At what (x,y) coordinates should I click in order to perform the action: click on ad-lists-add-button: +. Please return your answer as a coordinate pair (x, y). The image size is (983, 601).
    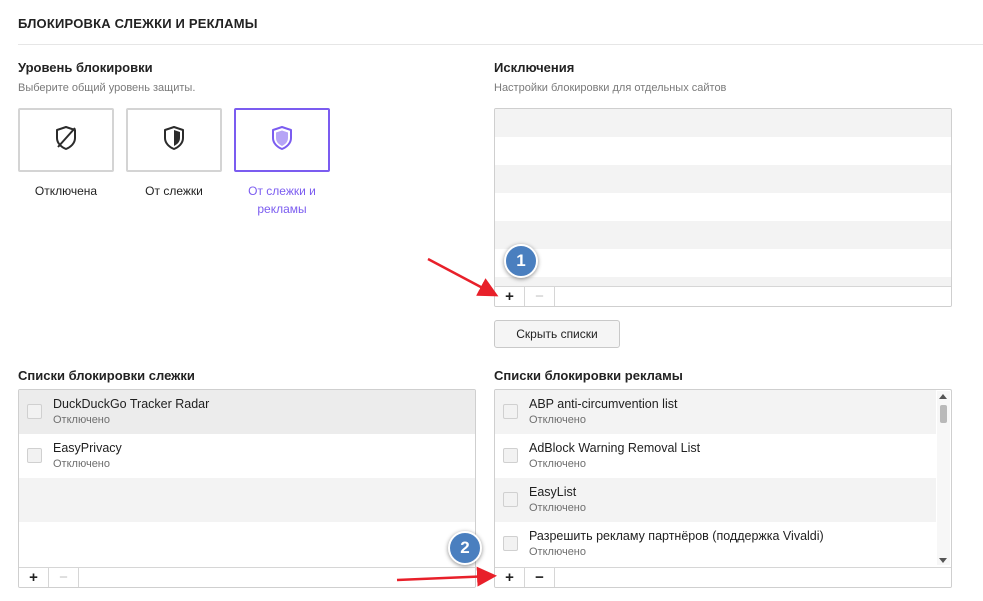
    Looking at the image, I should click on (510, 577).